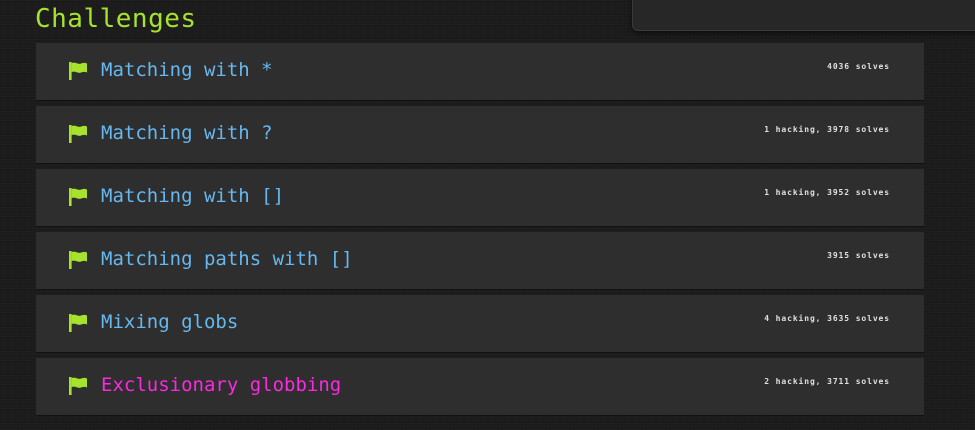  What do you see at coordinates (827, 129) in the screenshot?
I see `challenge-stats: 1 hacking, 3978 solves` at bounding box center [827, 129].